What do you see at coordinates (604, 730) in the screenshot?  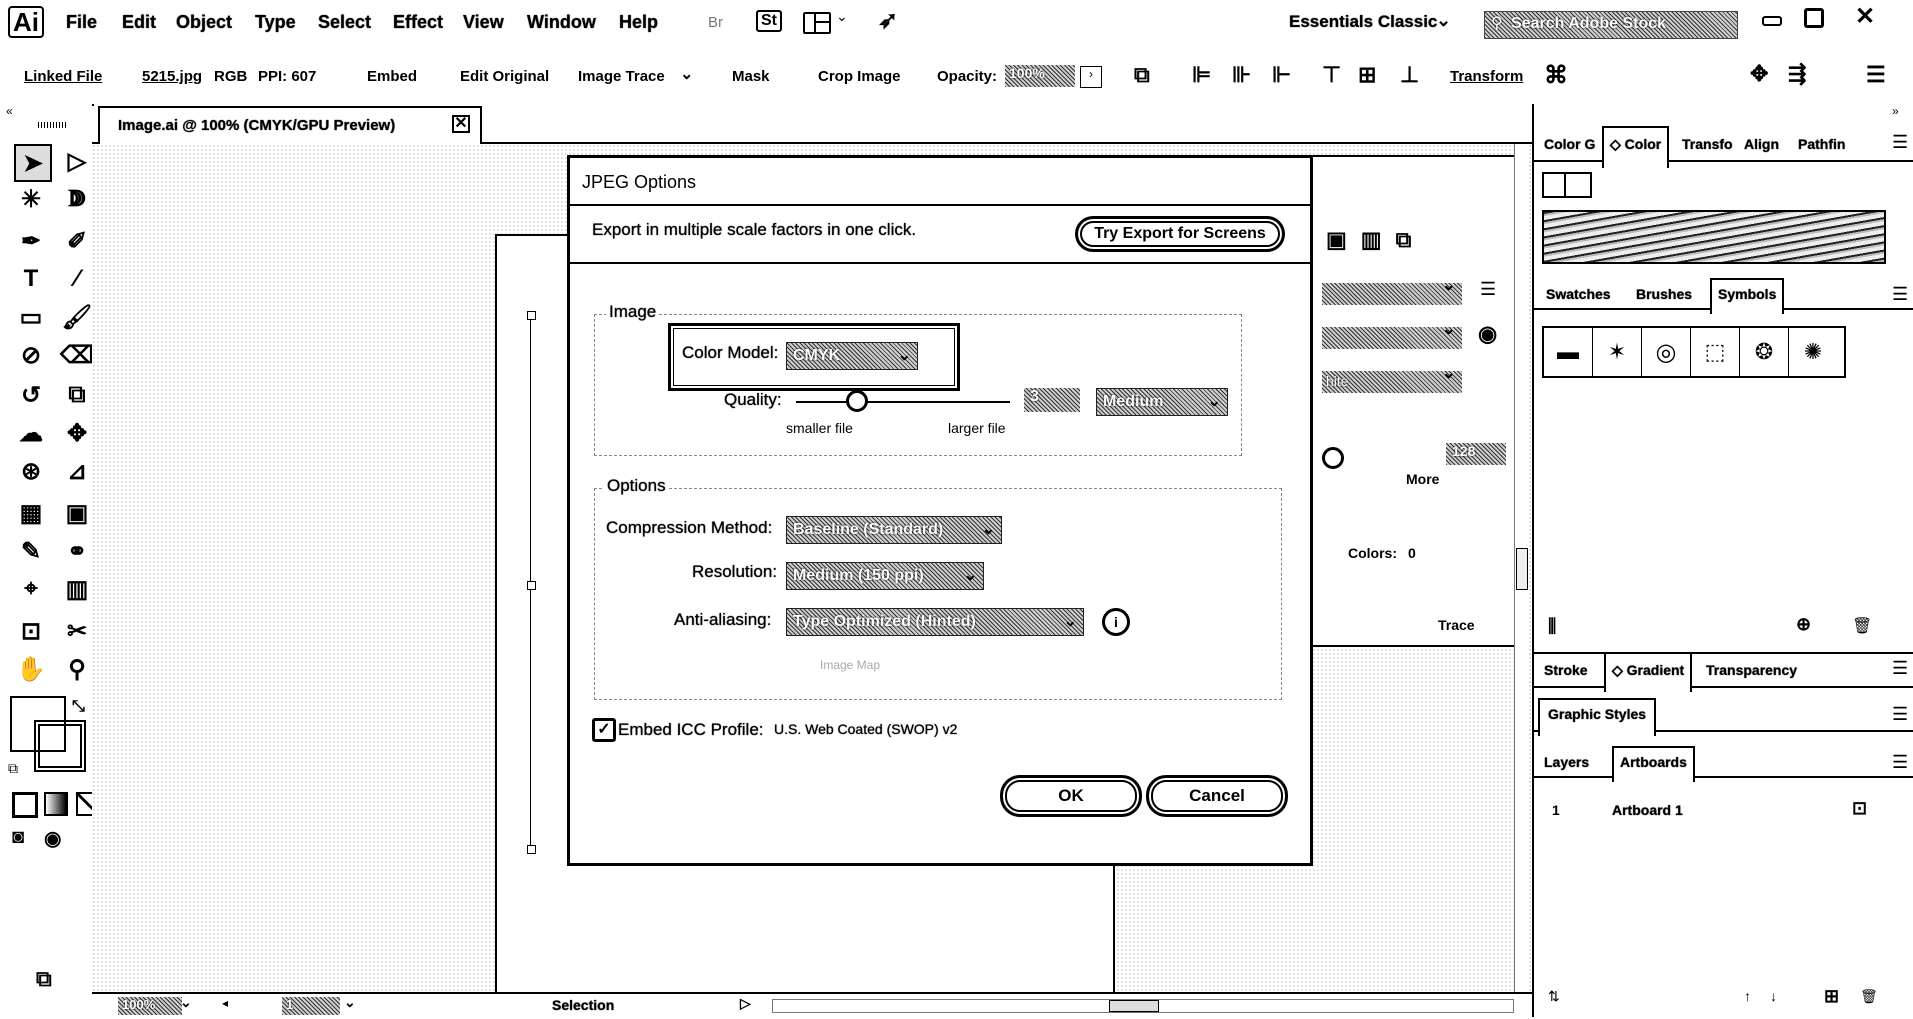 I see `embed-icc-checkbox: ✓` at bounding box center [604, 730].